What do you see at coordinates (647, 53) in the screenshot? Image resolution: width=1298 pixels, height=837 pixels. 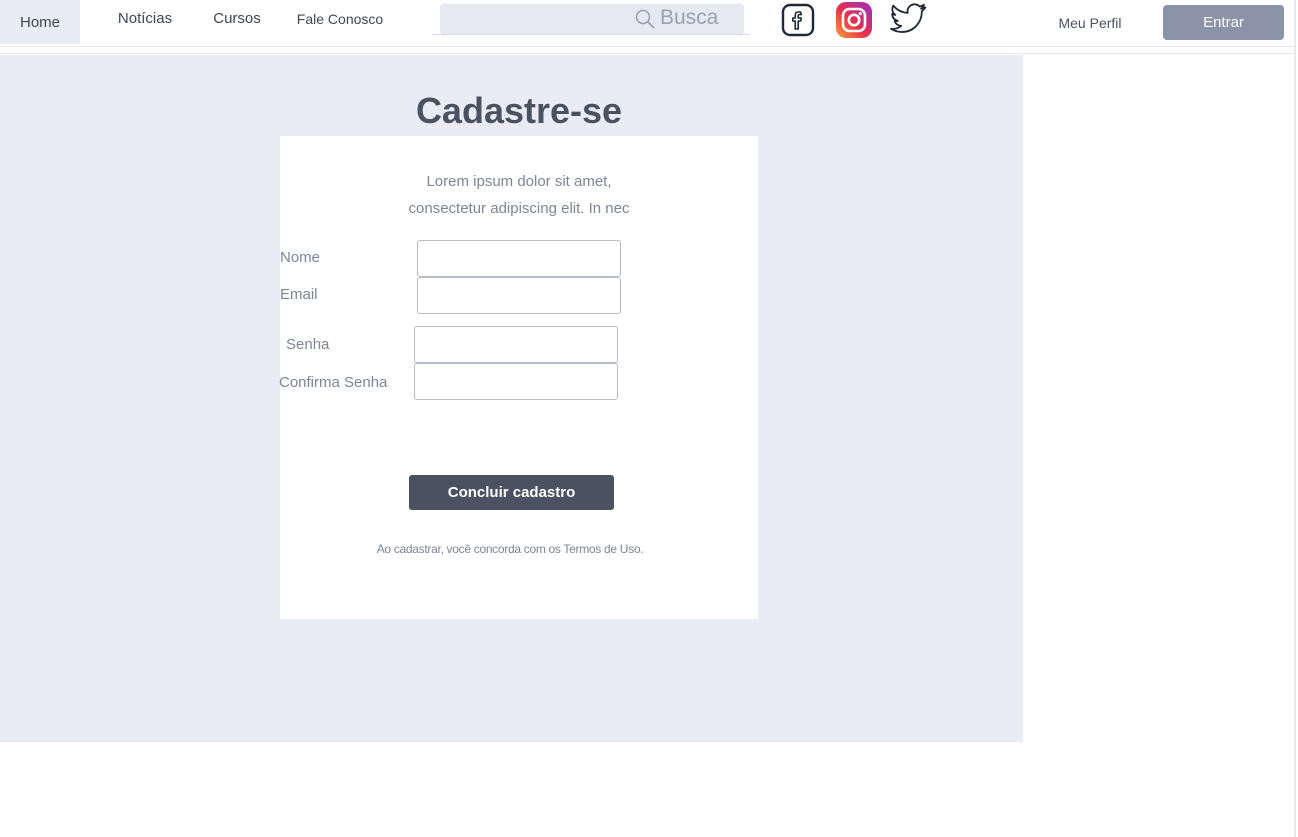 I see `header-divider` at bounding box center [647, 53].